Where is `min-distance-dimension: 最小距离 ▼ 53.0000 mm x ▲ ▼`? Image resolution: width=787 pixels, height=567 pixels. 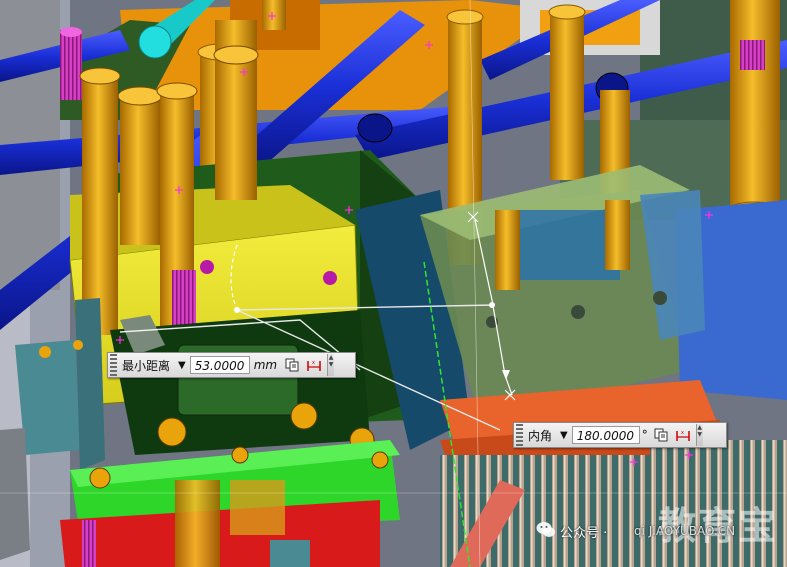 min-distance-dimension: 最小距离 ▼ 53.0000 mm x ▲ ▼ is located at coordinates (231, 365).